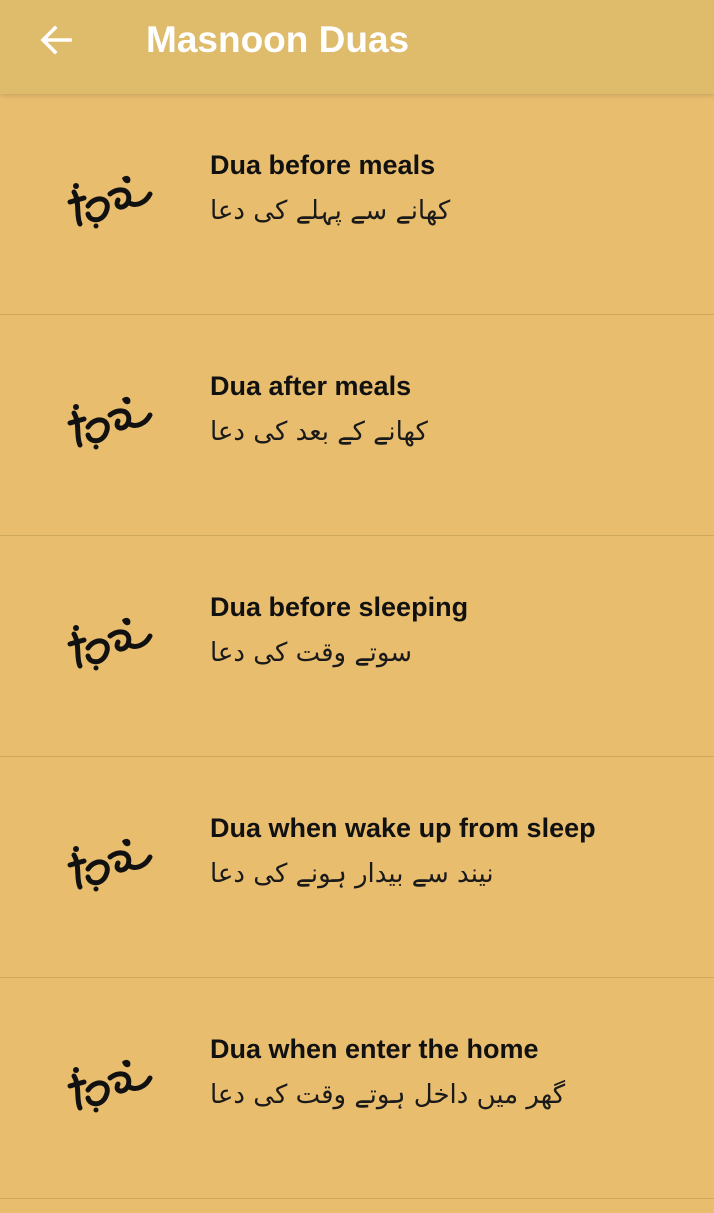  I want to click on item-title: Dua after meals, so click(311, 386).